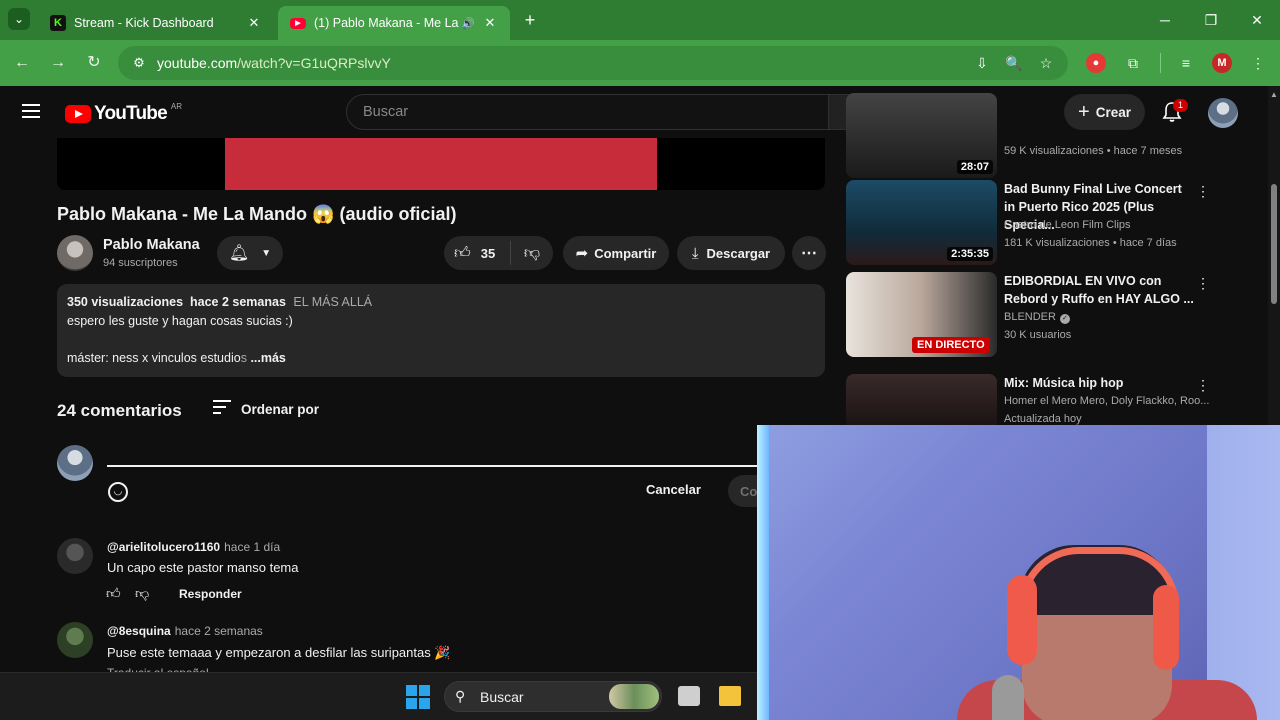 This screenshot has height=720, width=1280. Describe the element at coordinates (673, 489) in the screenshot. I see `cancel-comment-button: Cancelar` at that location.